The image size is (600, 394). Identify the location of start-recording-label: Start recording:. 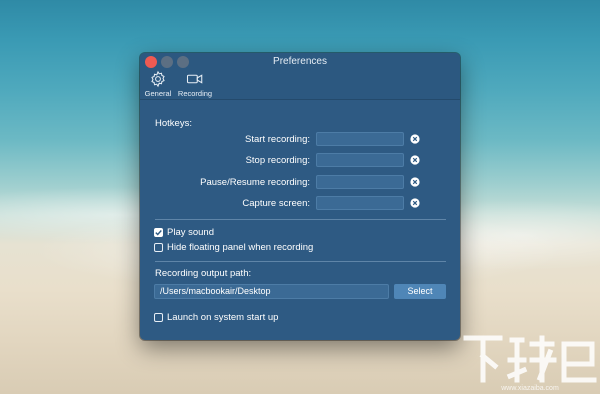
(277, 139).